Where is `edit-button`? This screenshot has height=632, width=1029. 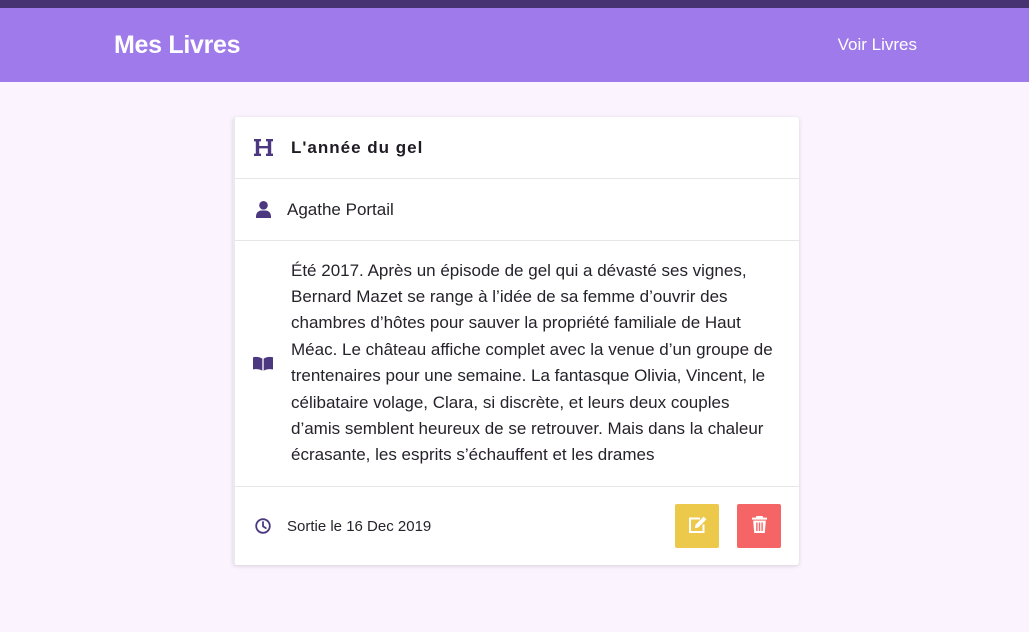
edit-button is located at coordinates (697, 526).